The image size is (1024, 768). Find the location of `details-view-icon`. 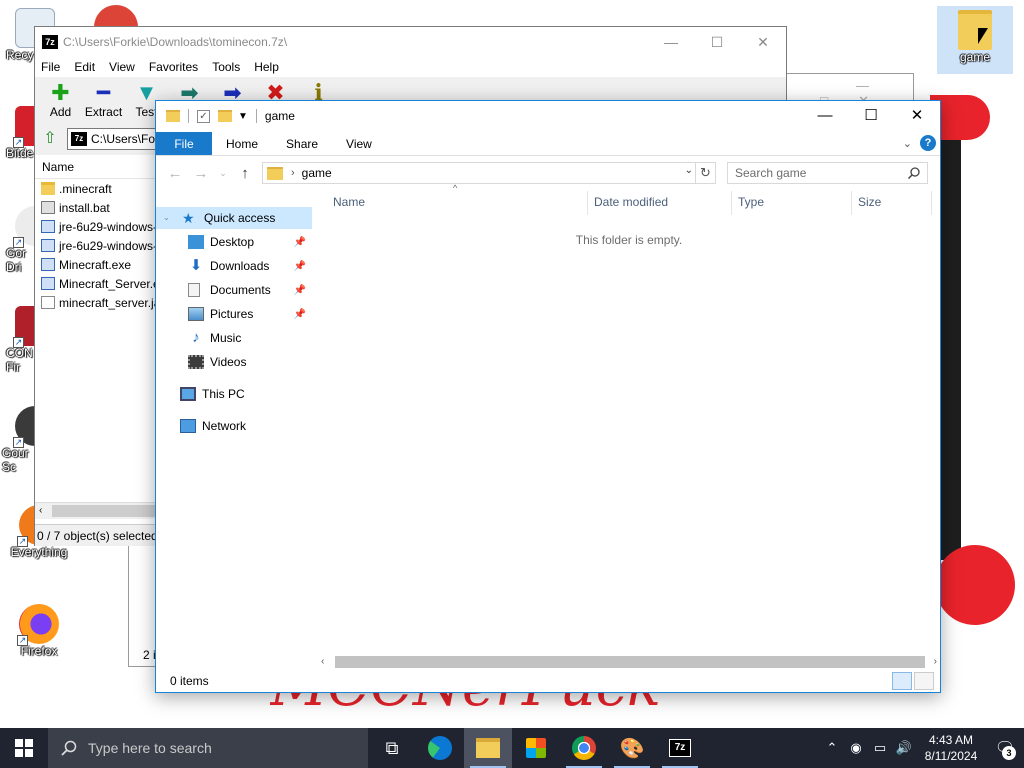

details-view-icon is located at coordinates (902, 681).